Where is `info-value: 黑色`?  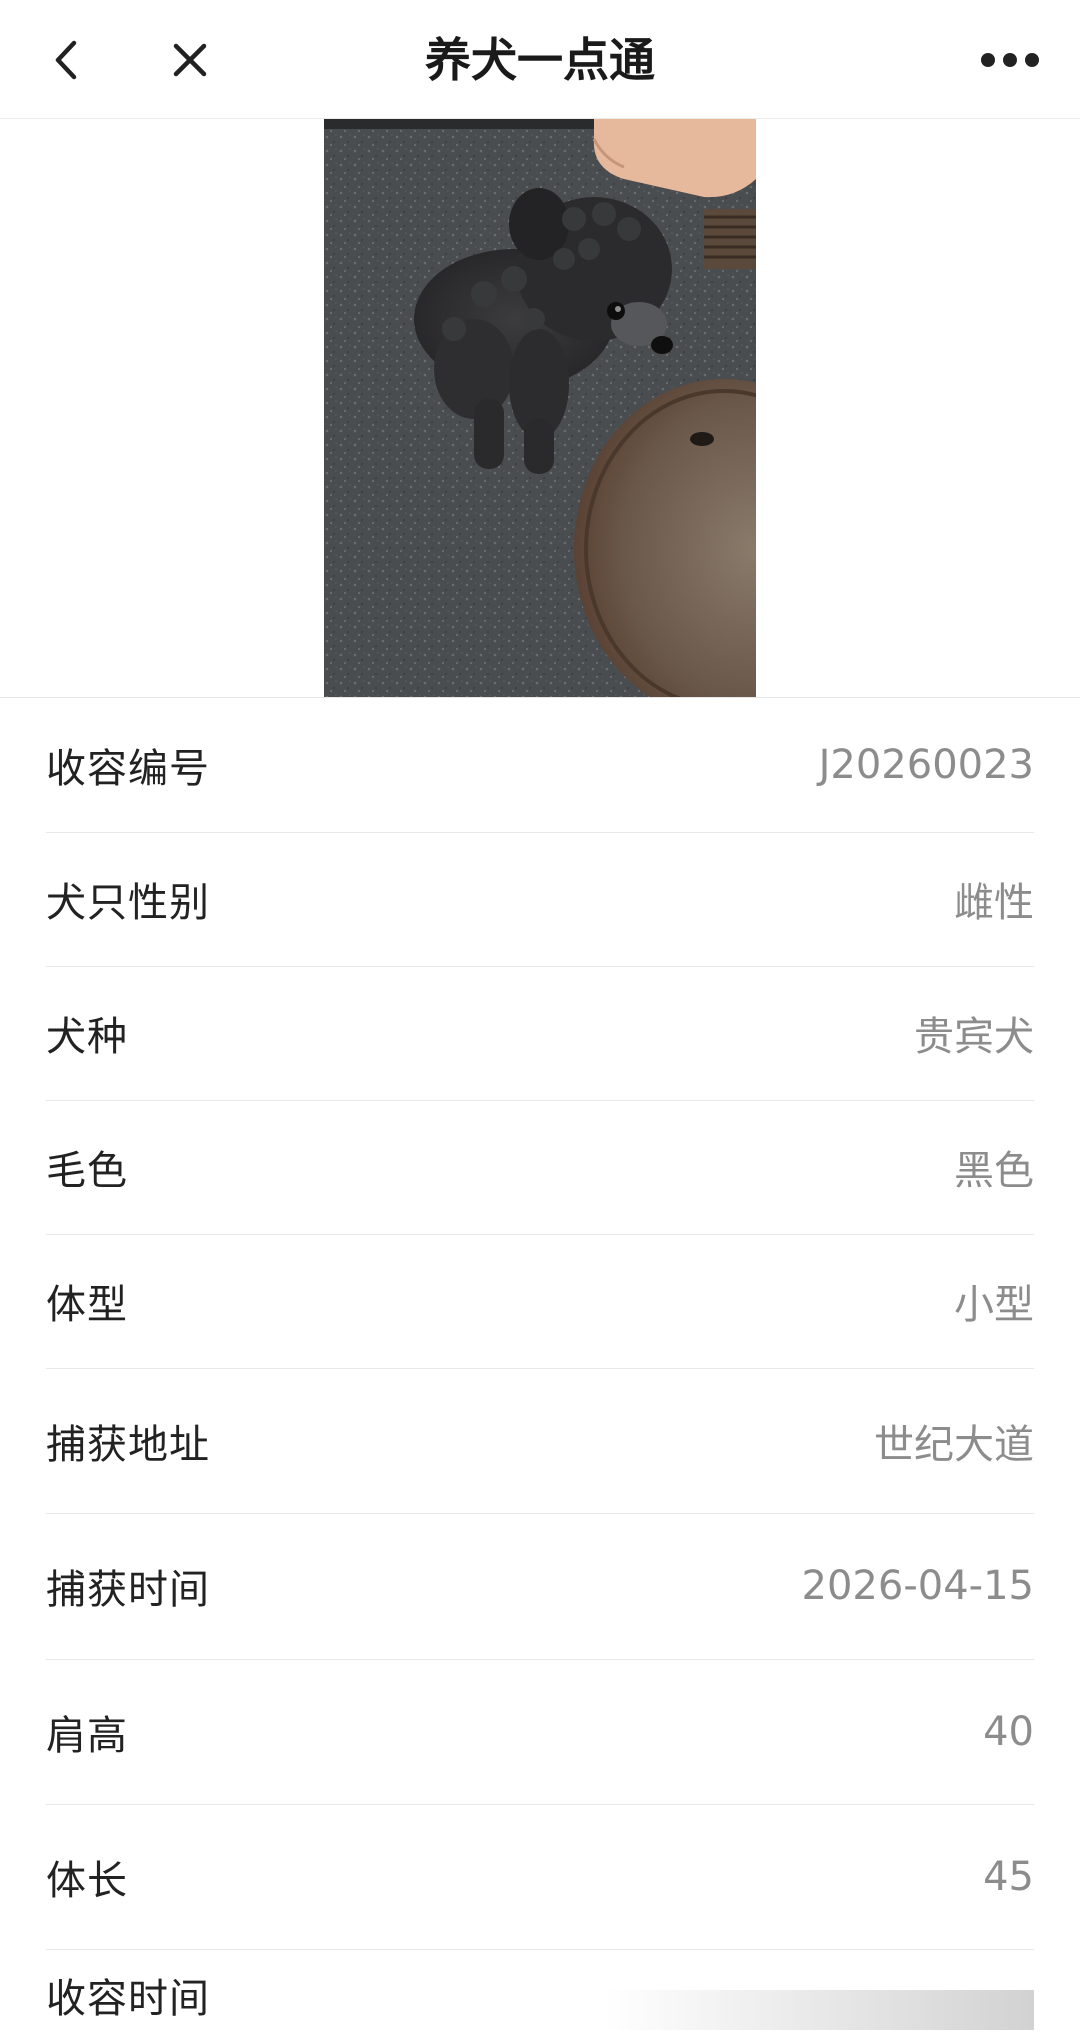
info-value: 黑色 is located at coordinates (994, 1171).